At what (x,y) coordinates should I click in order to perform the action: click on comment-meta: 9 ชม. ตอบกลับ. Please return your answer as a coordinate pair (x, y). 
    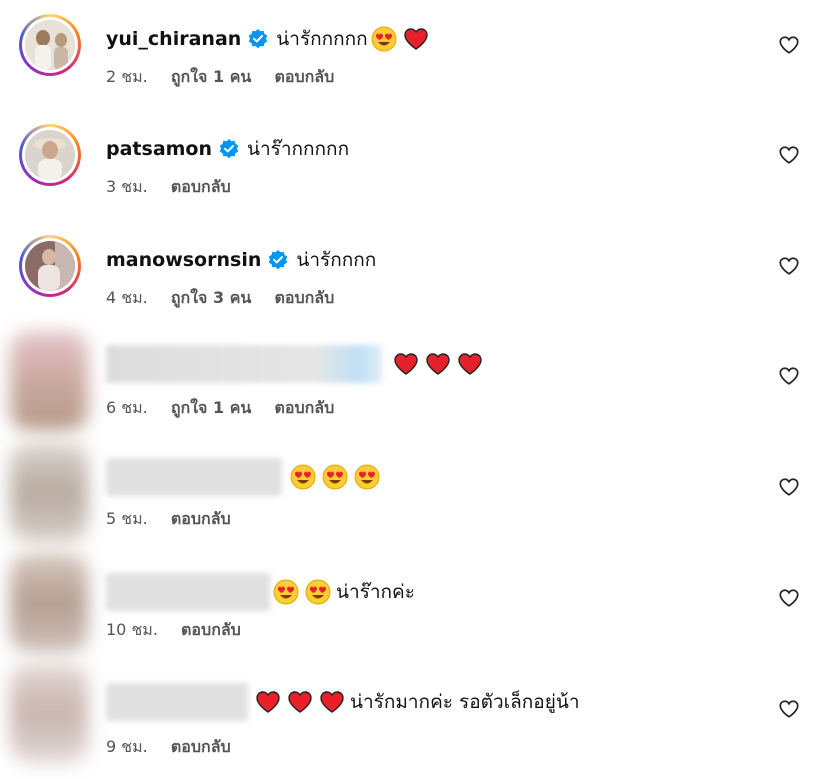
    Looking at the image, I should click on (177, 747).